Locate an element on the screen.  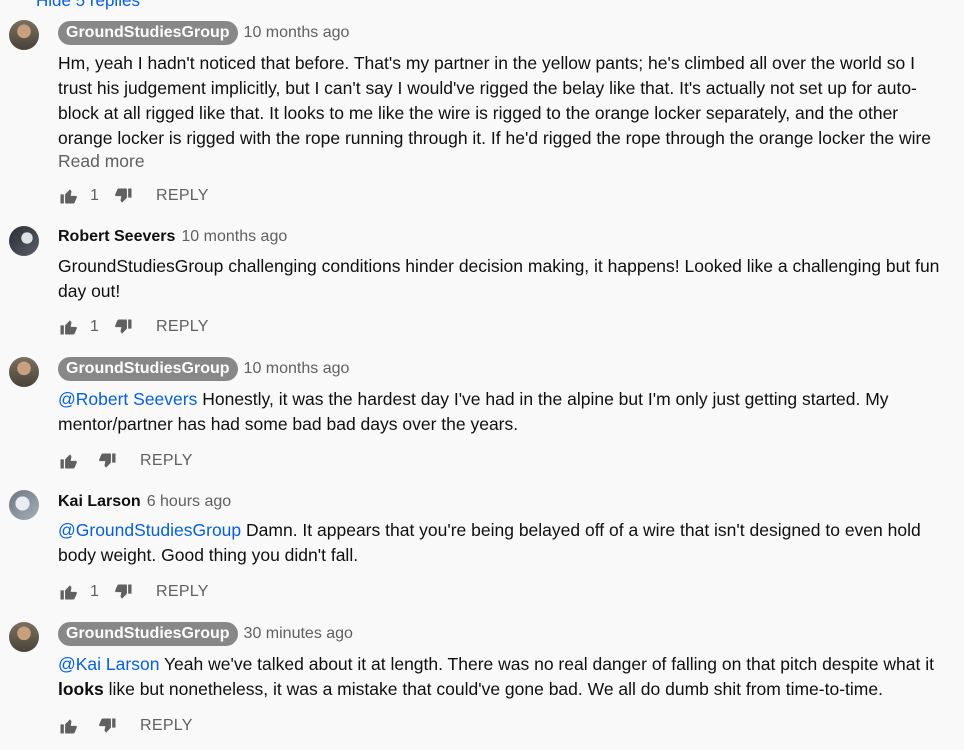
timestamp: 30 minutes ago is located at coordinates (298, 634).